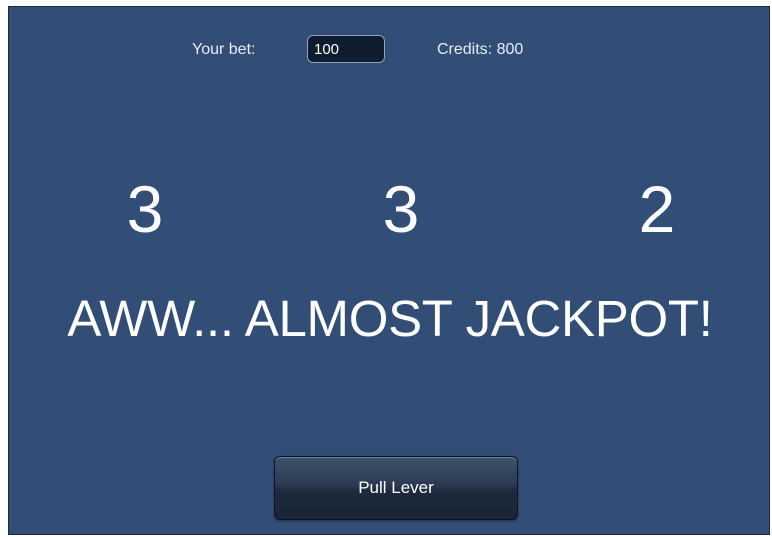  Describe the element at coordinates (389, 47) in the screenshot. I see `top-bar: Your bet: Credits: 800` at that location.